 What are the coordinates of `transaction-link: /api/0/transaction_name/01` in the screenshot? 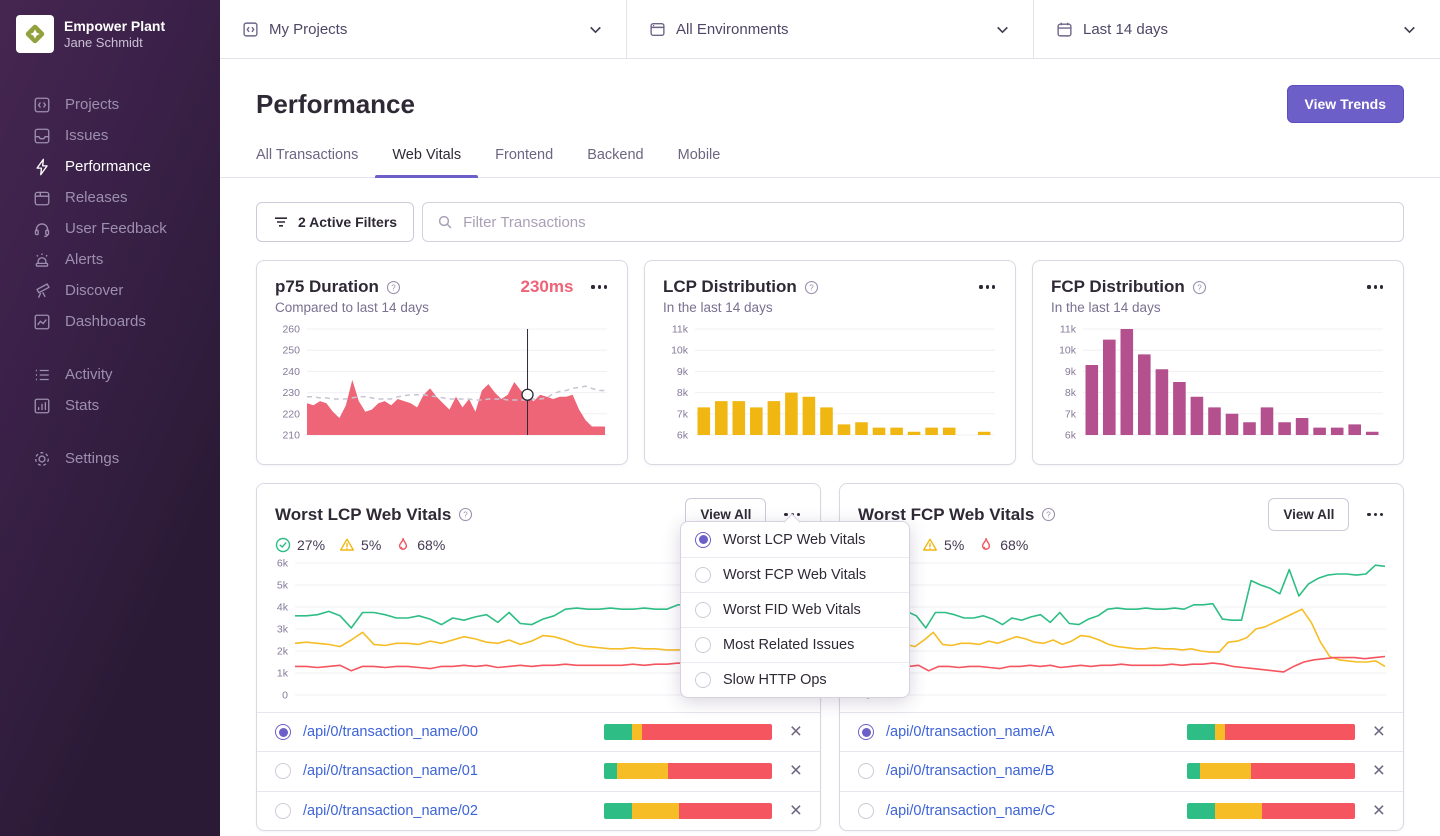 It's located at (390, 771).